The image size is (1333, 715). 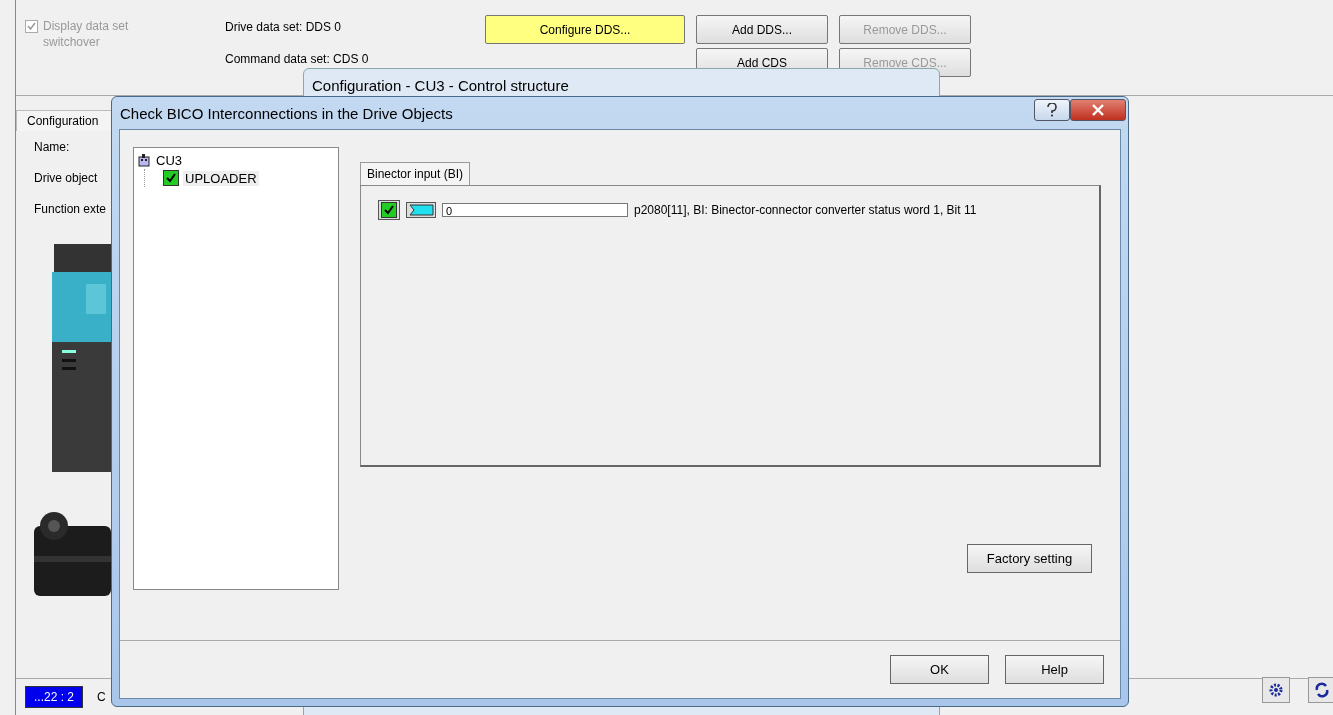 I want to click on field-label: Function exte, so click(x=70, y=209).